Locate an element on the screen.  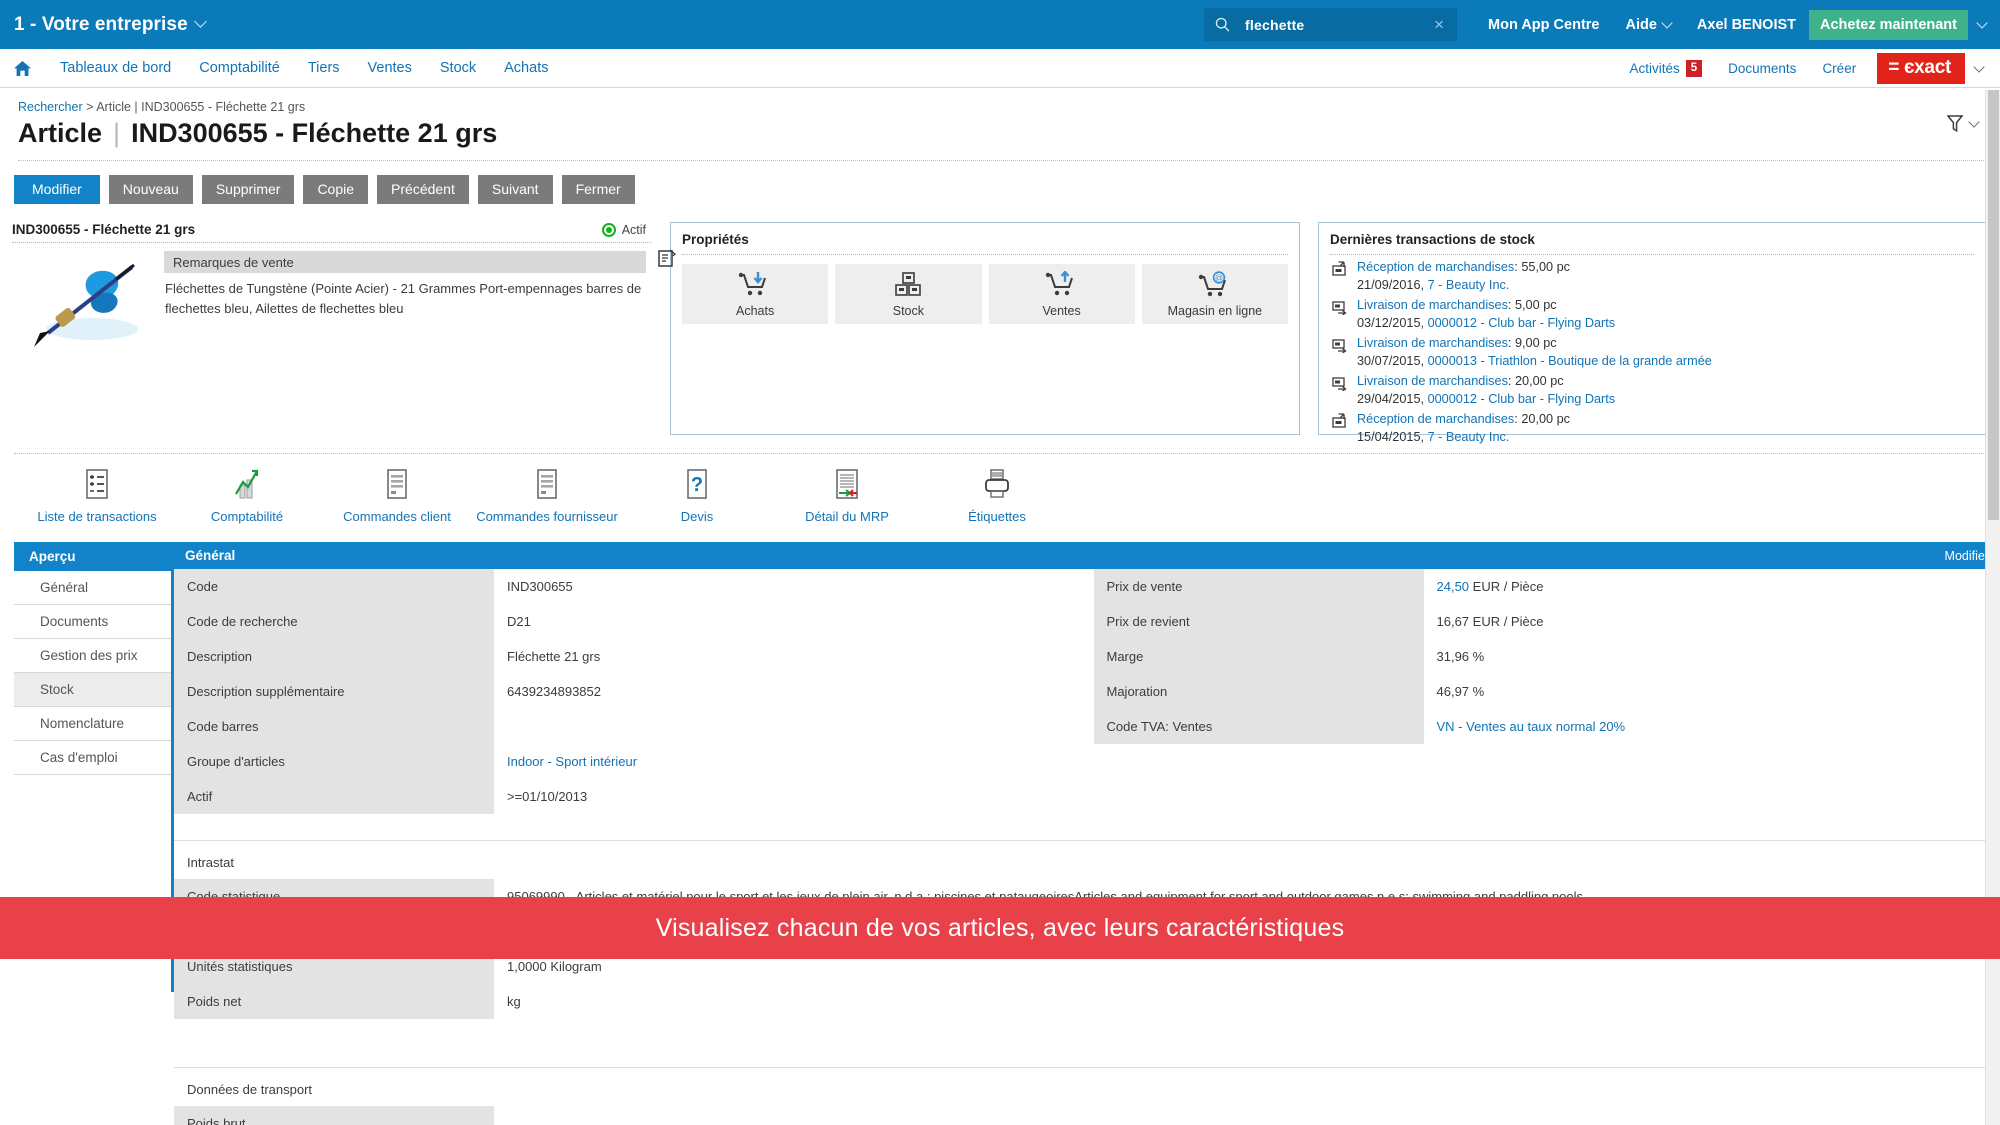
buy-now-button: Achetez maintenant is located at coordinates (1888, 24).